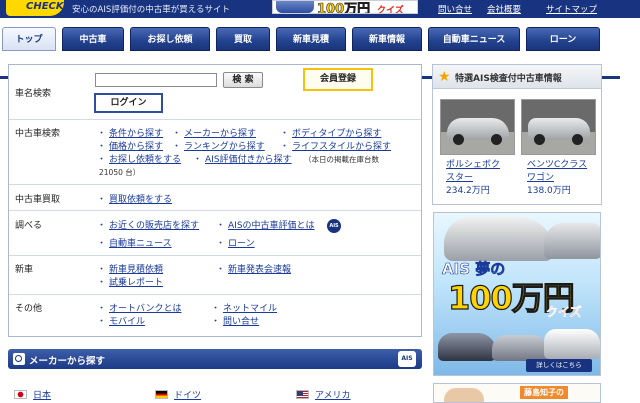 The height and width of the screenshot is (403, 640). Describe the element at coordinates (477, 127) in the screenshot. I see `car-photo-porsche` at that location.